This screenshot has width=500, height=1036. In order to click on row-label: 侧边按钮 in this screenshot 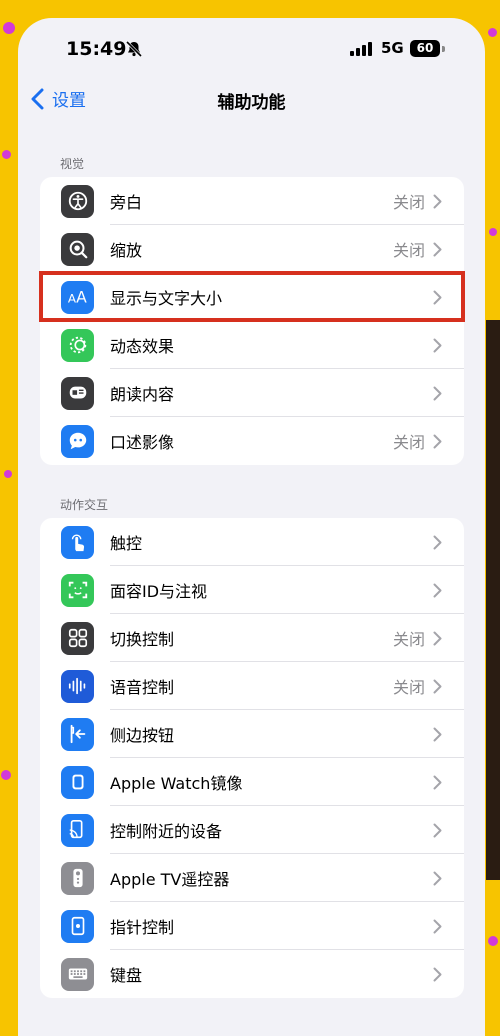, I will do `click(142, 735)`.